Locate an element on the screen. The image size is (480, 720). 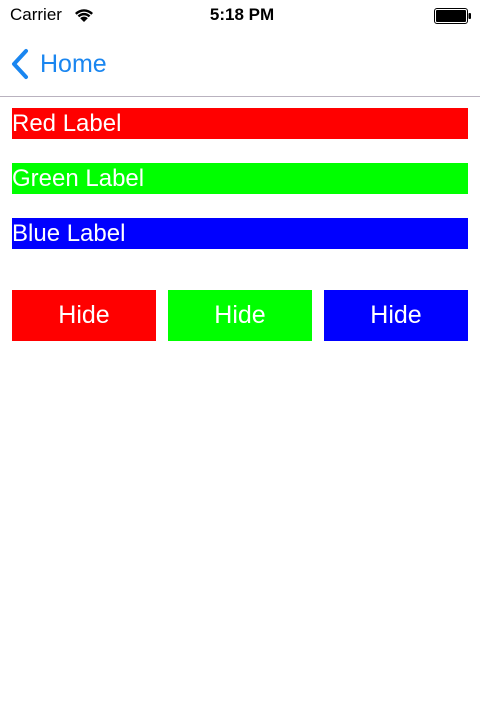
hide-blue-button: Hide is located at coordinates (396, 315).